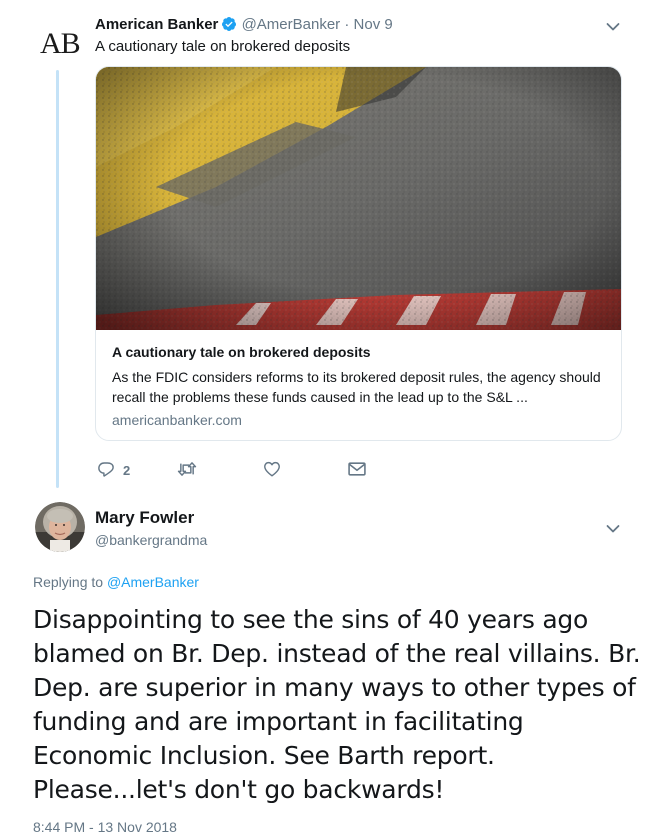 This screenshot has height=838, width=651. I want to click on card-domain: americanbanker.com, so click(177, 420).